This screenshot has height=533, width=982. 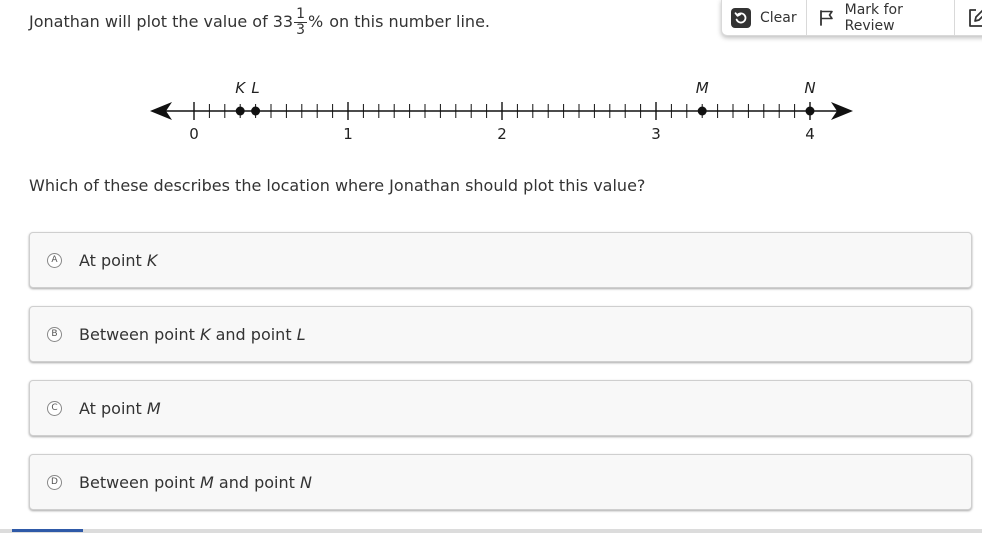 I want to click on option-d-text-1: Between point, so click(x=137, y=482).